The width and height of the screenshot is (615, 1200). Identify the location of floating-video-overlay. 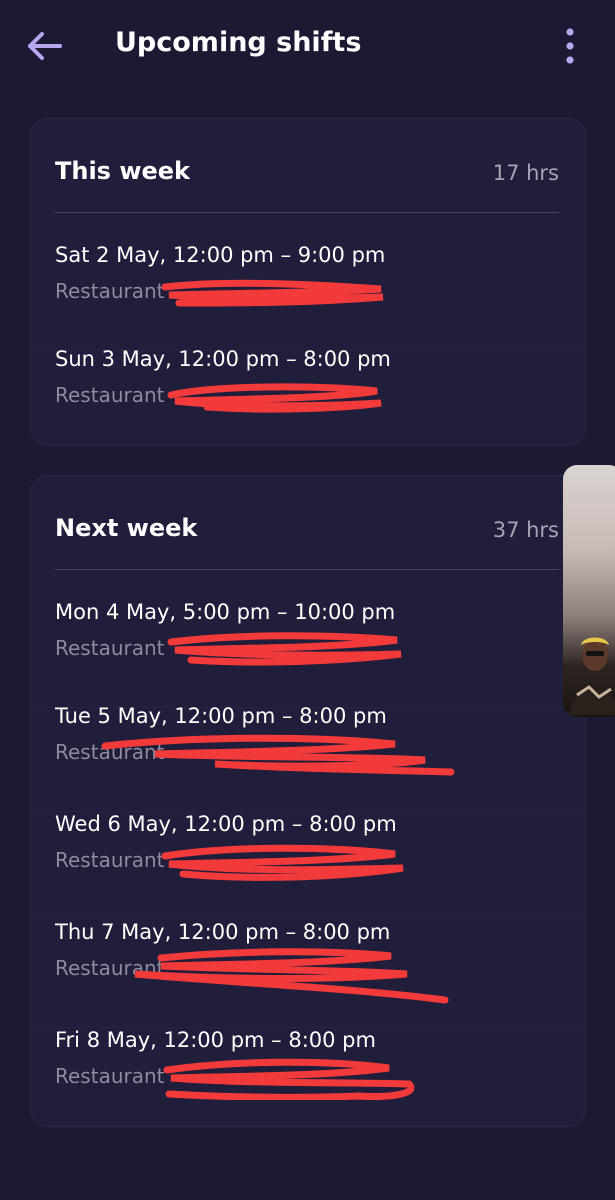
(589, 591).